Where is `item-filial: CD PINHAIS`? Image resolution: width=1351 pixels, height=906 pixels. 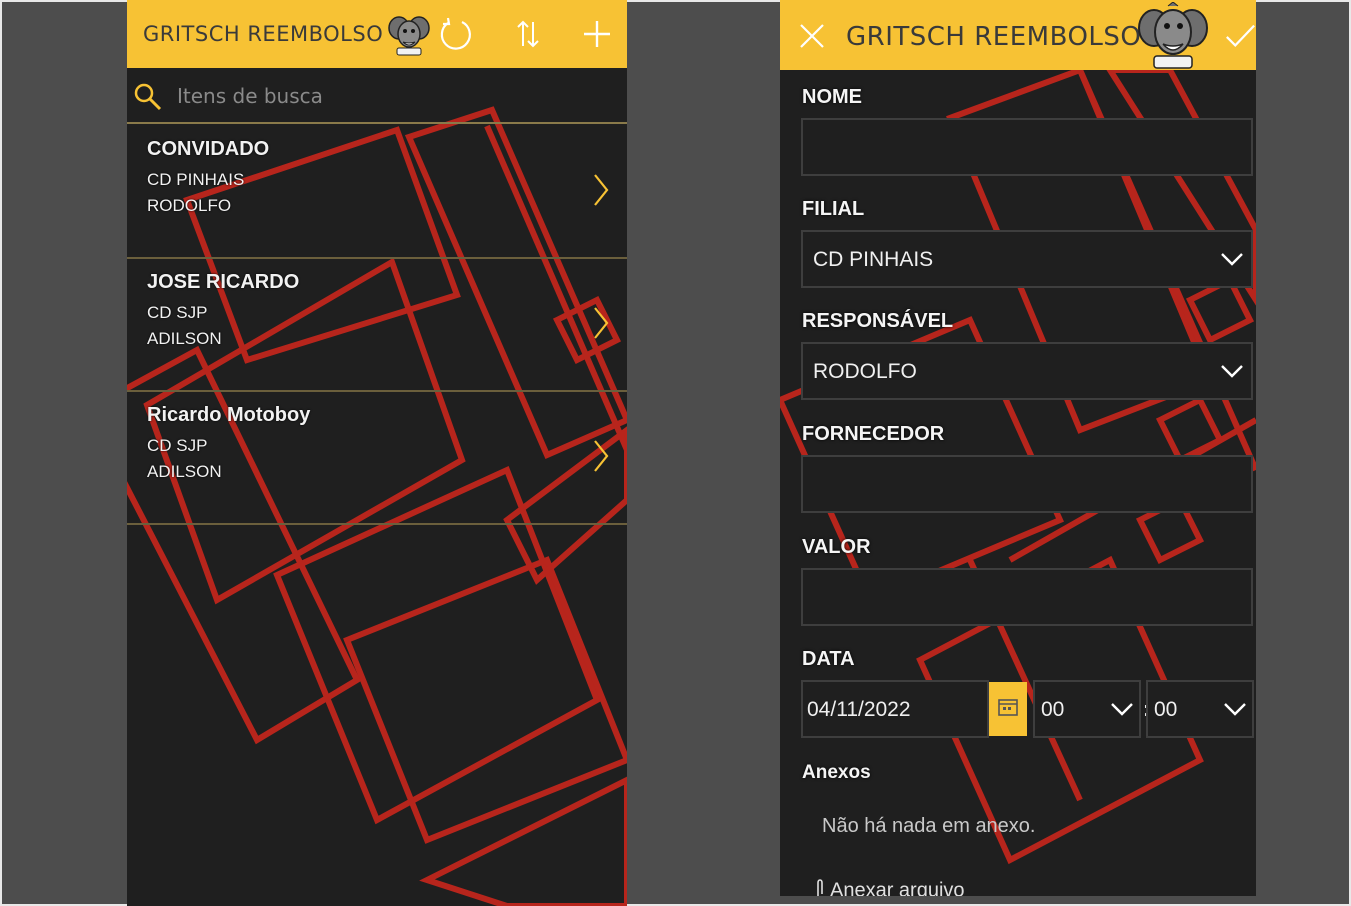
item-filial: CD PINHAIS is located at coordinates (196, 179).